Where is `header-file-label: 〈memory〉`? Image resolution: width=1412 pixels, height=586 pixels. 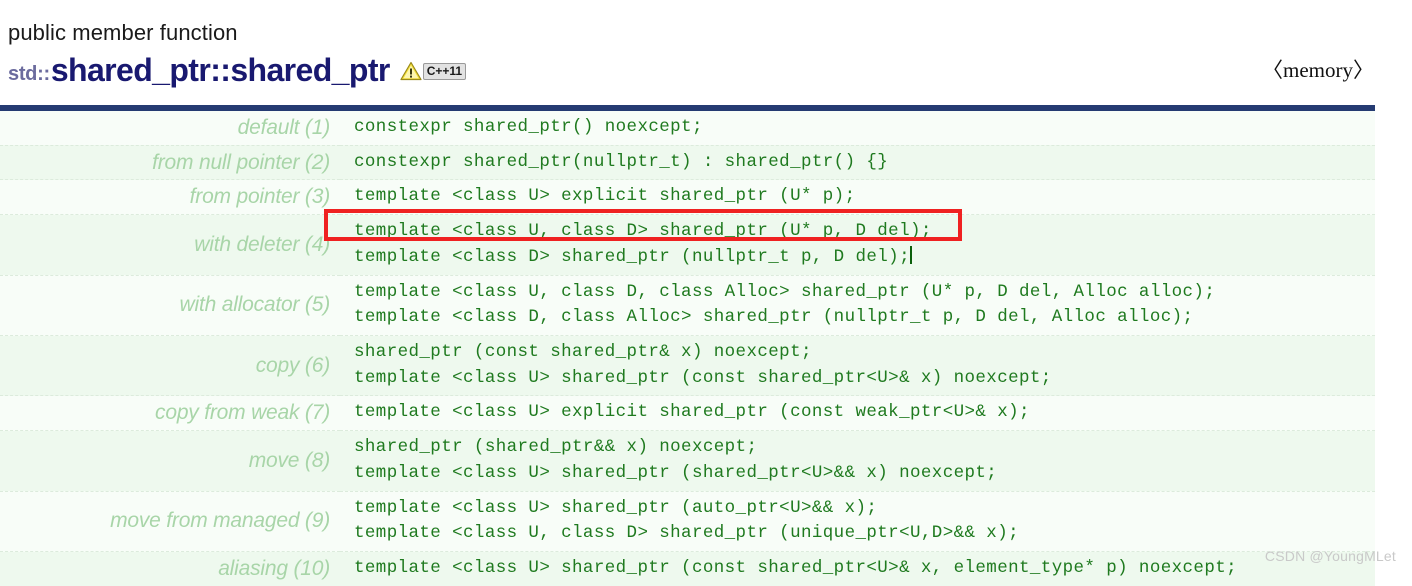 header-file-label: 〈memory〉 is located at coordinates (1318, 69).